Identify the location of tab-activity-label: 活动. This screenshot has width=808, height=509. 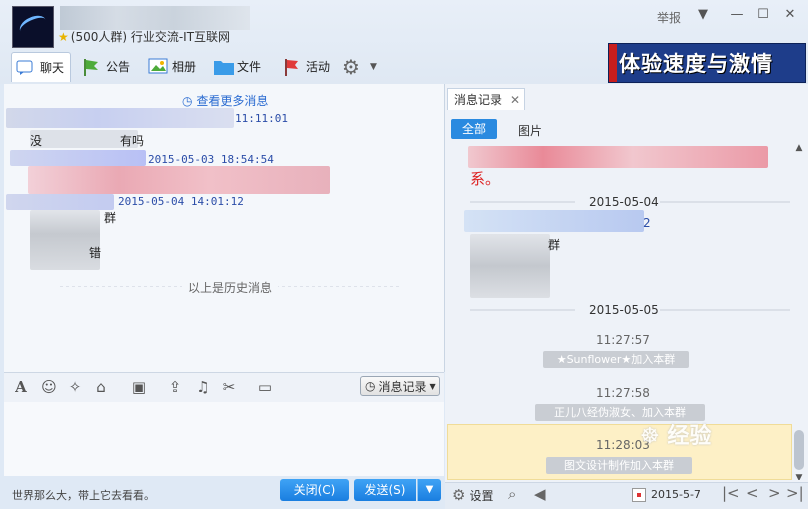
(318, 66).